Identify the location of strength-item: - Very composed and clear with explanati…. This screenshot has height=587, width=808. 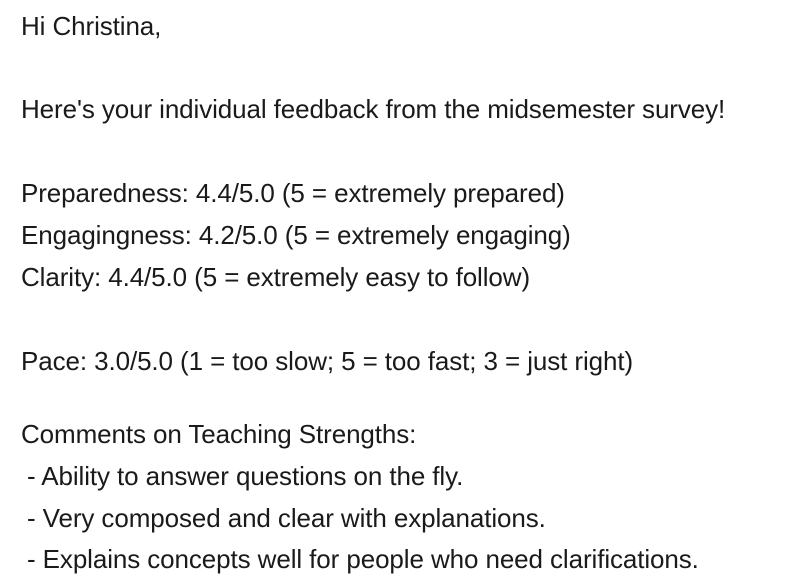
(286, 518).